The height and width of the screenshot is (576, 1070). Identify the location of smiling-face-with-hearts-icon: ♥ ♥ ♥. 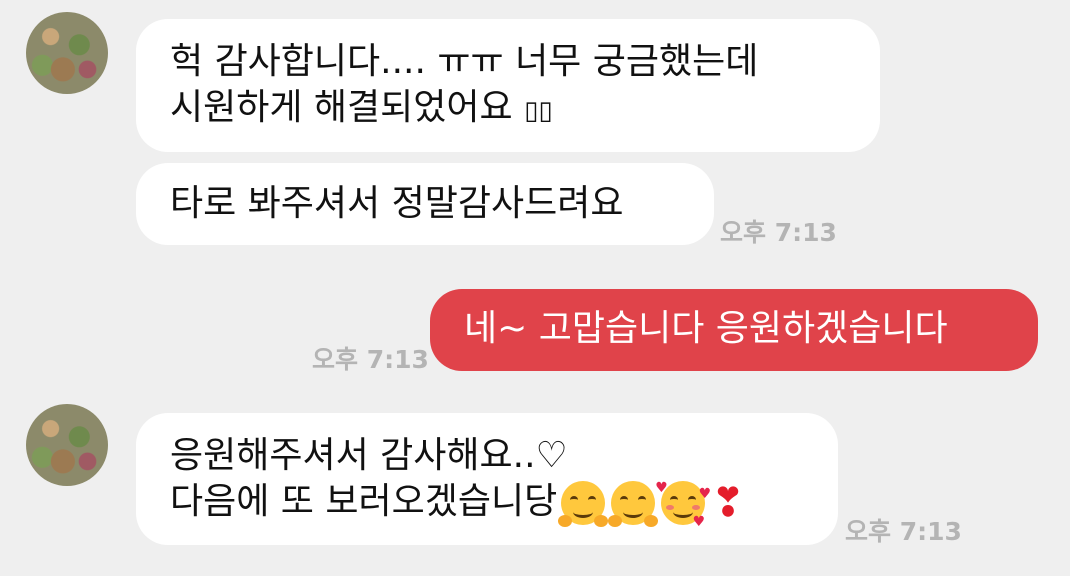
(683, 505).